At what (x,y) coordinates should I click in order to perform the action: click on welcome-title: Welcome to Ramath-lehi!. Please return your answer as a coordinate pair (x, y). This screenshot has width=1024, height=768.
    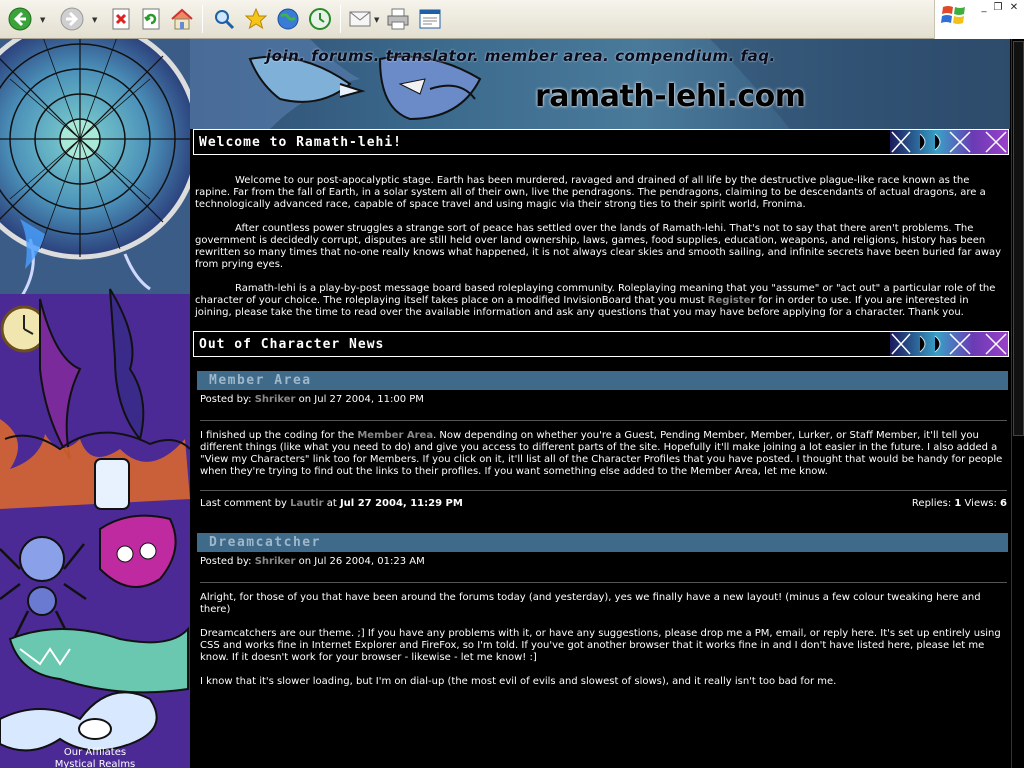
    Looking at the image, I should click on (301, 142).